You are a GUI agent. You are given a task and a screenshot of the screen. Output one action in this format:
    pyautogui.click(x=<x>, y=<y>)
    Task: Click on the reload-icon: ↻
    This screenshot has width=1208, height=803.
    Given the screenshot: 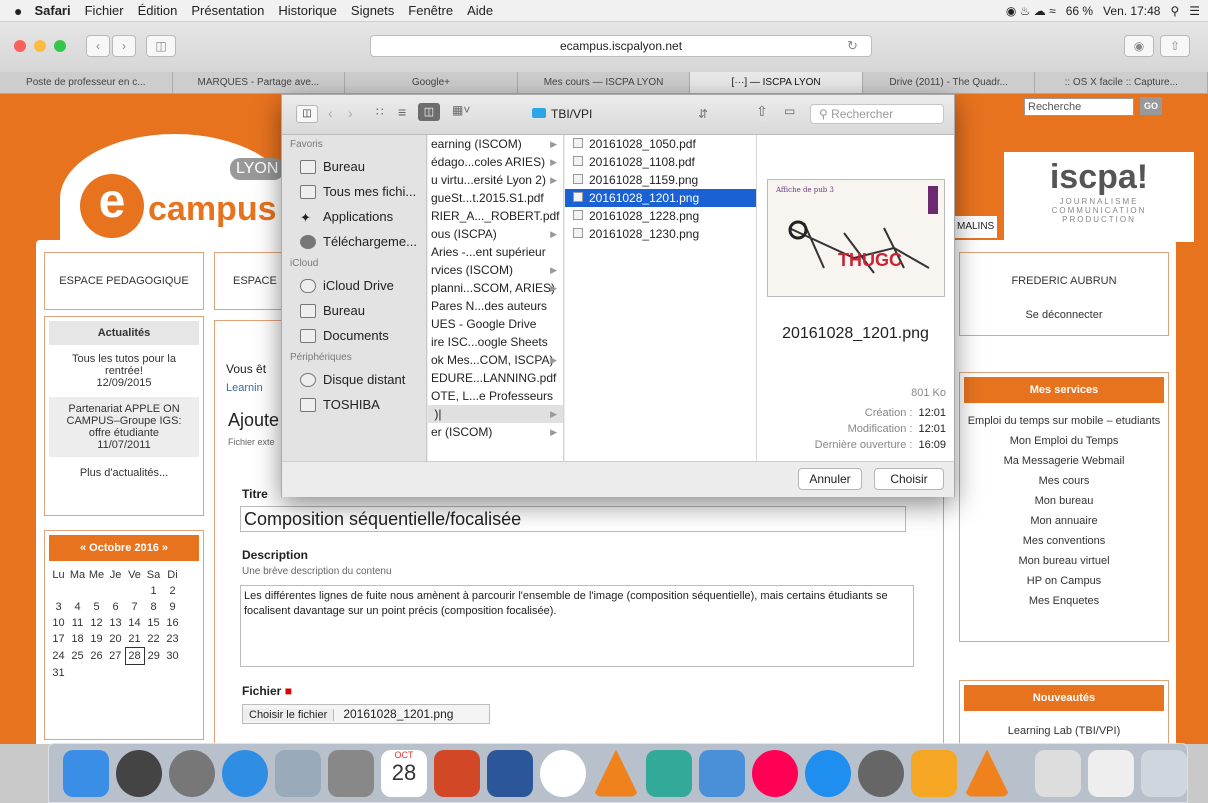 What is the action you would take?
    pyautogui.click(x=852, y=46)
    